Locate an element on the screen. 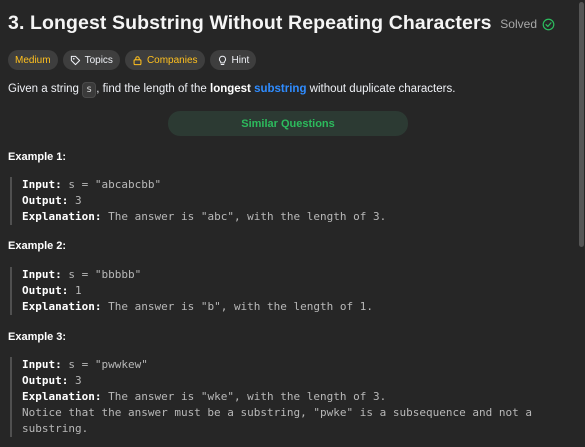 This screenshot has height=447, width=585. lock-icon is located at coordinates (137, 60).